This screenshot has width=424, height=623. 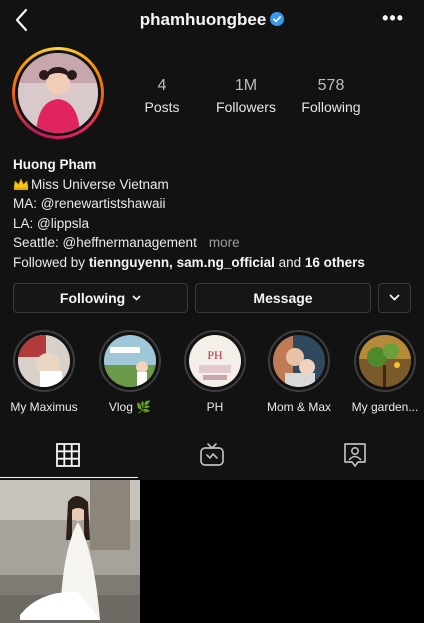 I want to click on bio-line-la: LA: @lippsla, so click(x=215, y=224).